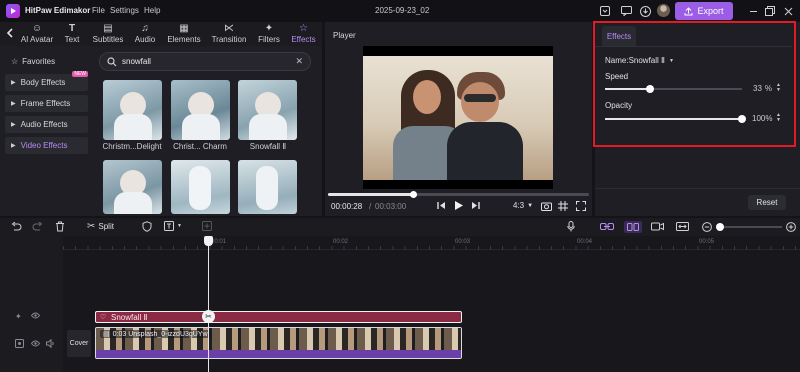 The image size is (800, 372). Describe the element at coordinates (173, 226) in the screenshot. I see `text-template-select: ▼` at that location.